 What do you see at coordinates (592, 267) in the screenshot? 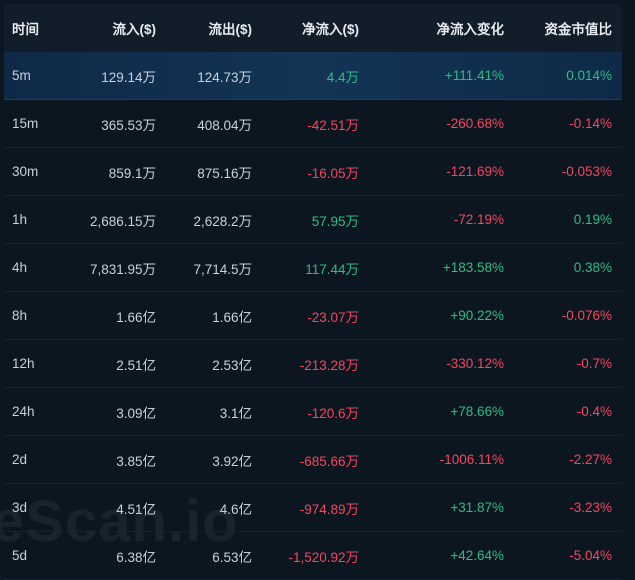
I see `cell-fund-mcap-ratio: 0.38%` at bounding box center [592, 267].